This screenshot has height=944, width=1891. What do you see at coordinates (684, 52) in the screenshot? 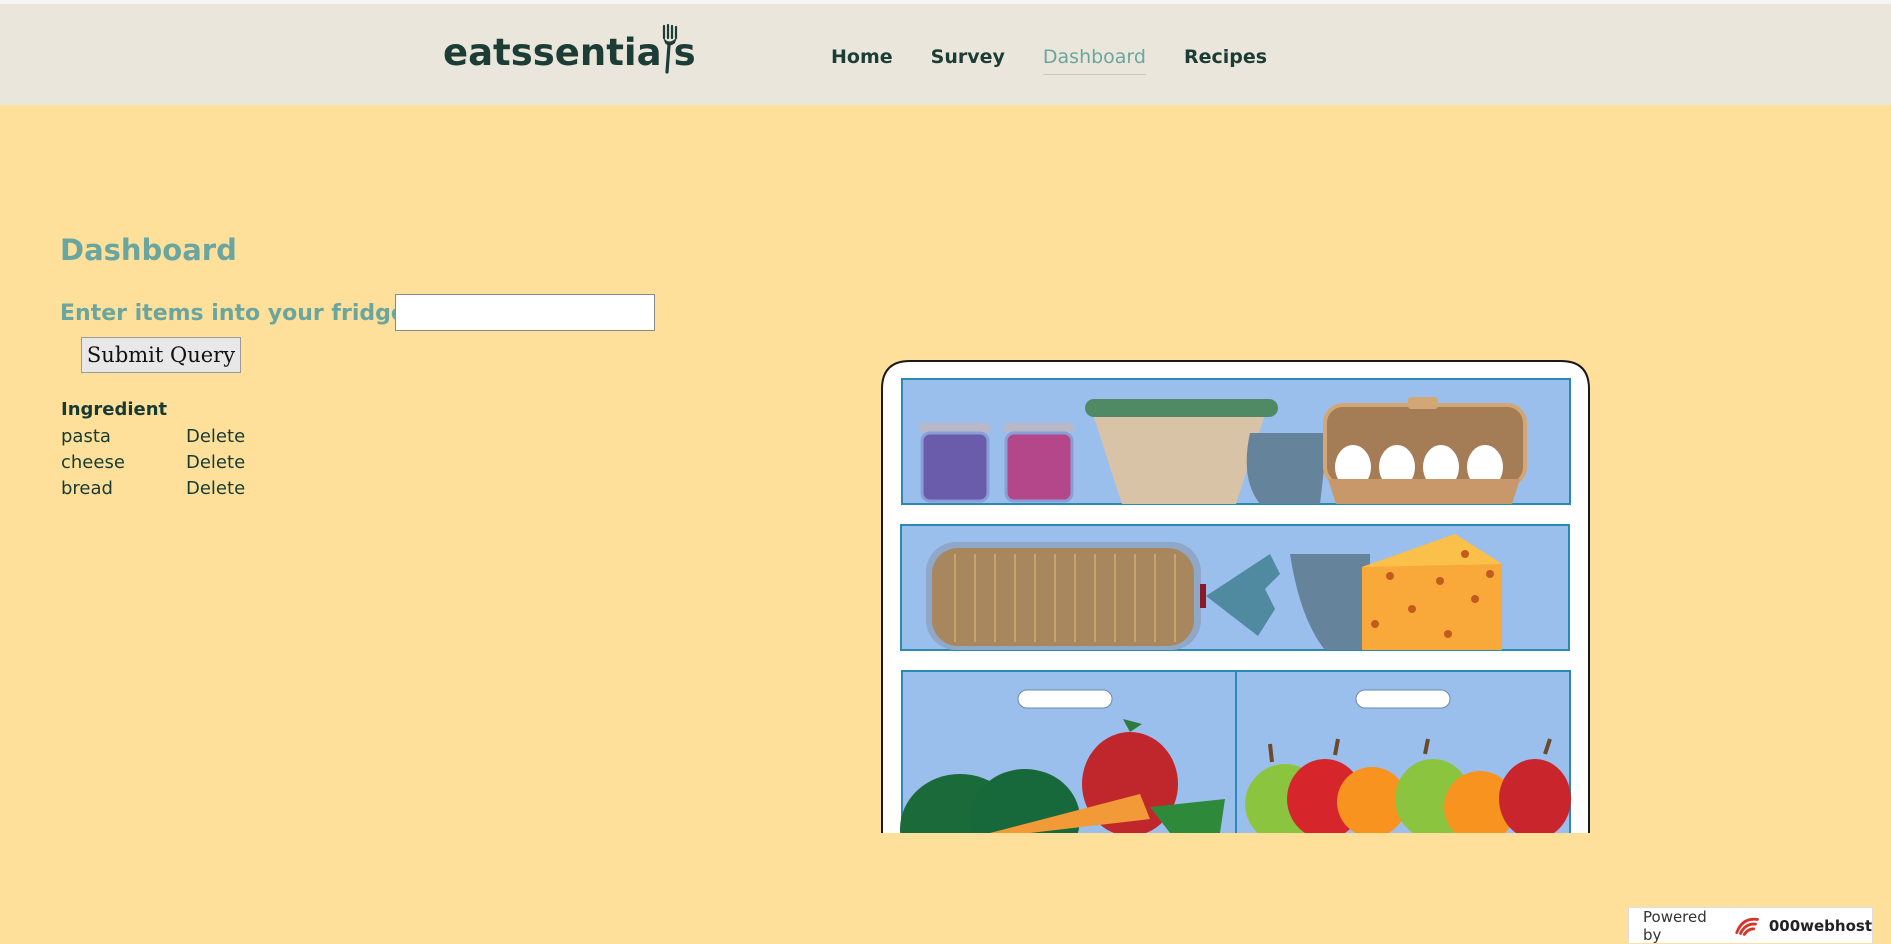
I see `logo-text-part-2: s` at bounding box center [684, 52].